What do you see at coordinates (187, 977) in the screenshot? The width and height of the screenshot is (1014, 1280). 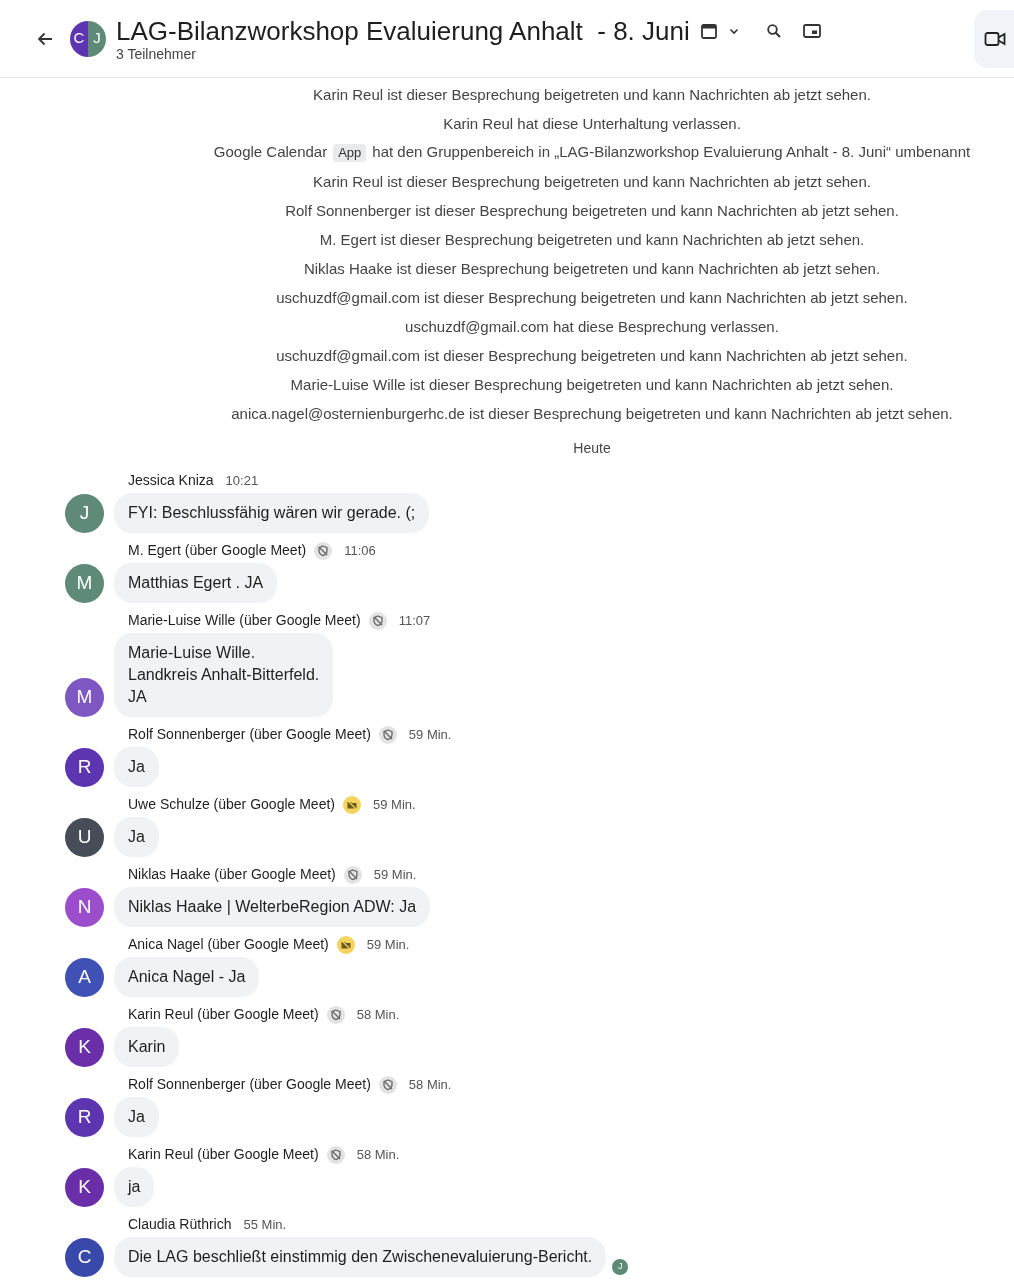 I see `message-bubble: Anica Nagel - Ja` at bounding box center [187, 977].